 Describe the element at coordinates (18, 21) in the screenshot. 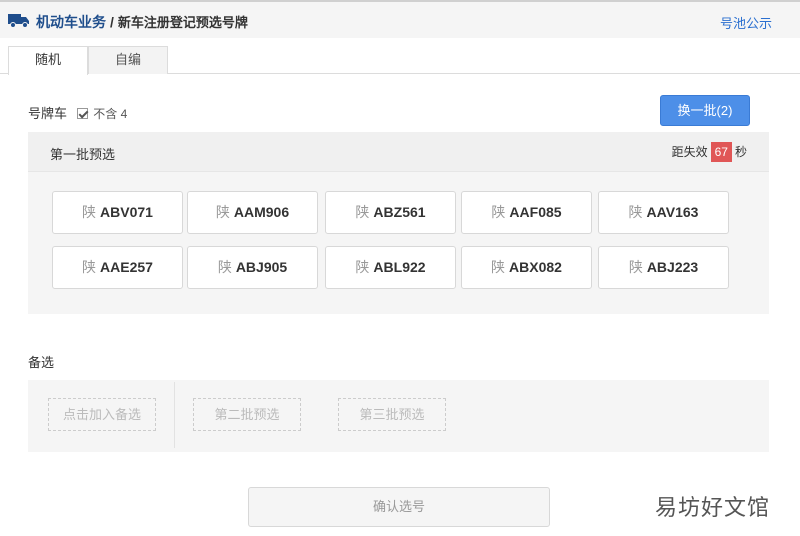

I see `truck-icon` at that location.